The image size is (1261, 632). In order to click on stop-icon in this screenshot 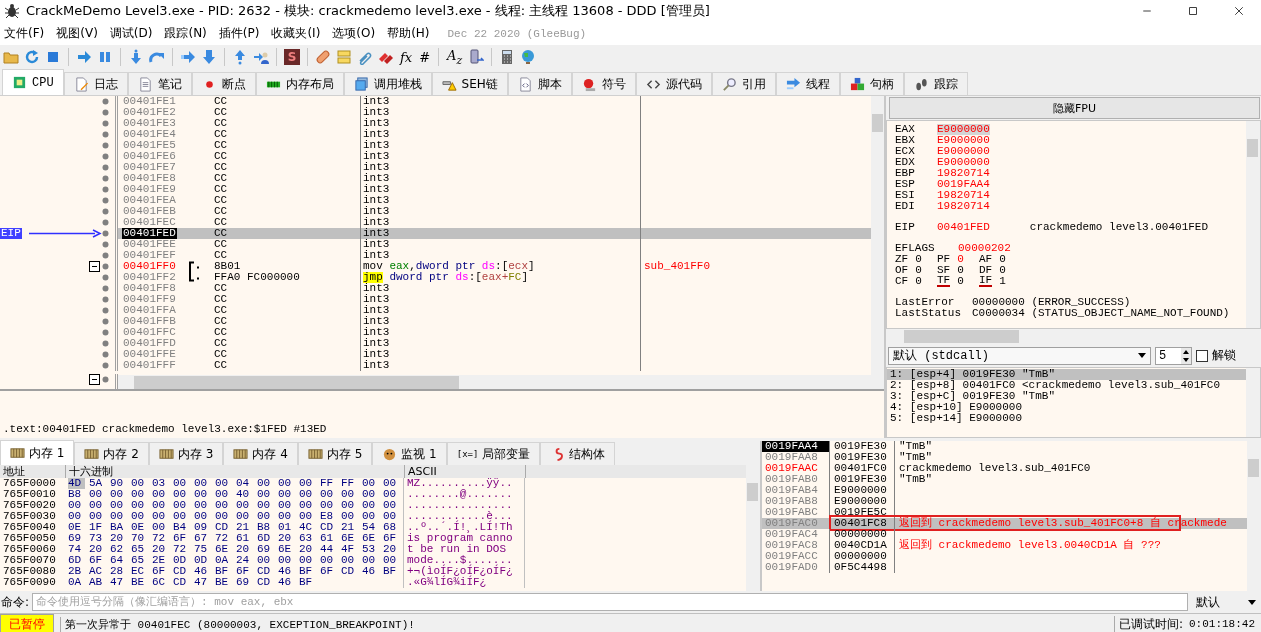, I will do `click(53, 57)`.